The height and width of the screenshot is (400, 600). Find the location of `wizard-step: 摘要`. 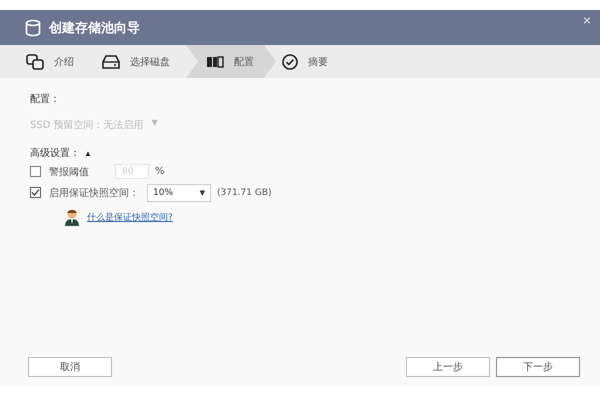

wizard-step: 摘要 is located at coordinates (313, 61).